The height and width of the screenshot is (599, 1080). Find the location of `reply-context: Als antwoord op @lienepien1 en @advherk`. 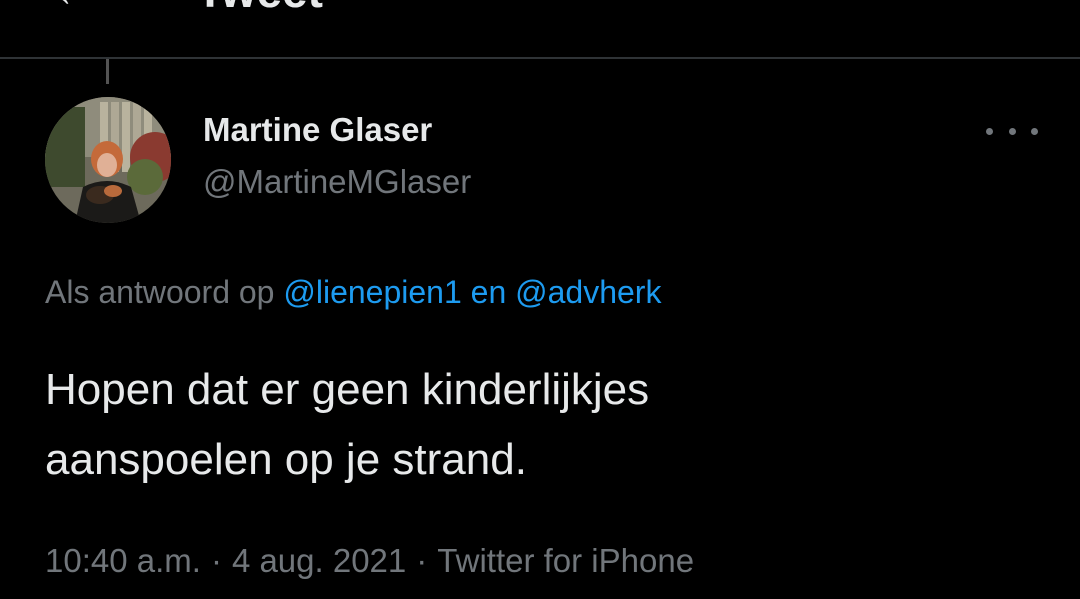

reply-context: Als antwoord op @lienepien1 en @advherk is located at coordinates (353, 292).